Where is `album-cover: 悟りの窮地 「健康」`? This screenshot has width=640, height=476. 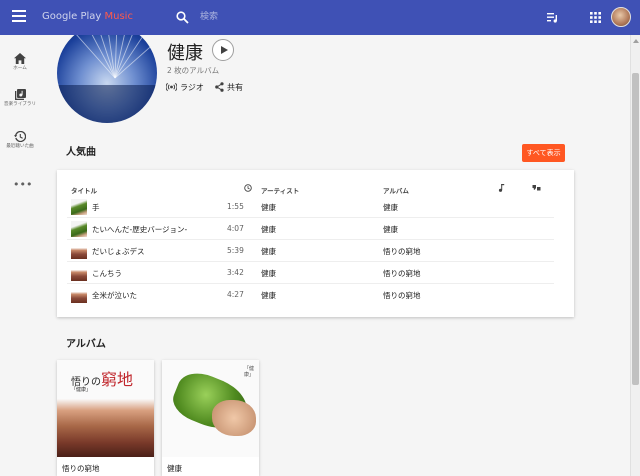 album-cover: 悟りの窮地 「健康」 is located at coordinates (105, 408).